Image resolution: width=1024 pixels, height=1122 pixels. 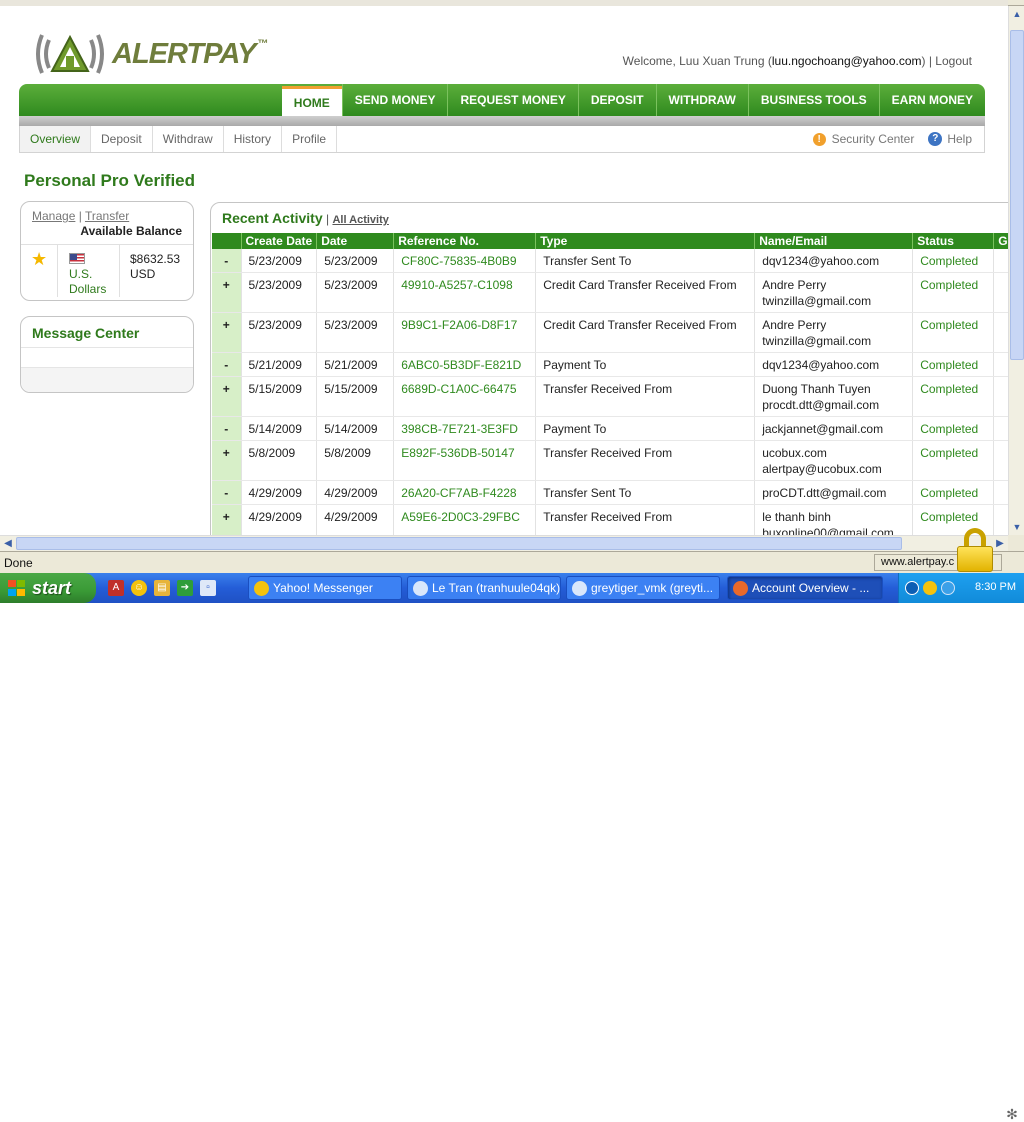 What do you see at coordinates (953, 241) in the screenshot?
I see `col-status: Status` at bounding box center [953, 241].